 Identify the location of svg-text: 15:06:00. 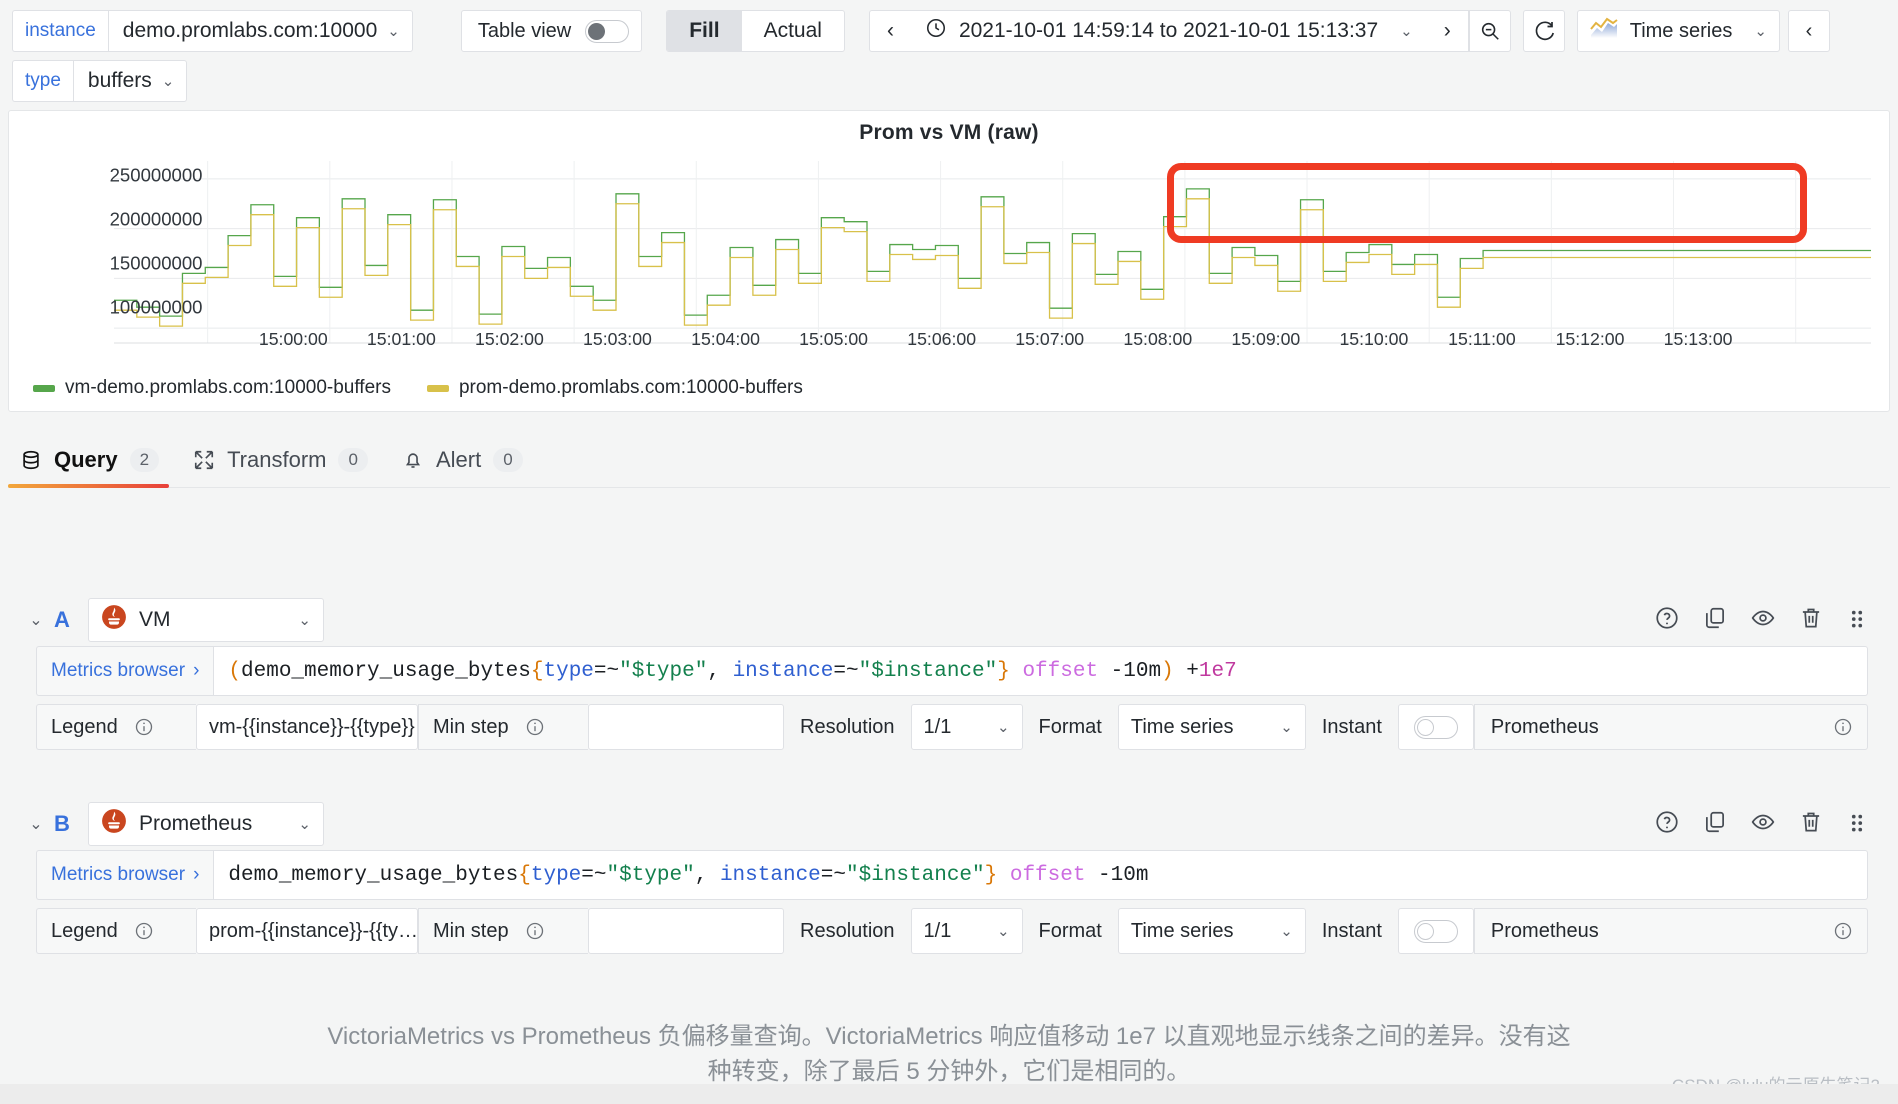
(941, 339).